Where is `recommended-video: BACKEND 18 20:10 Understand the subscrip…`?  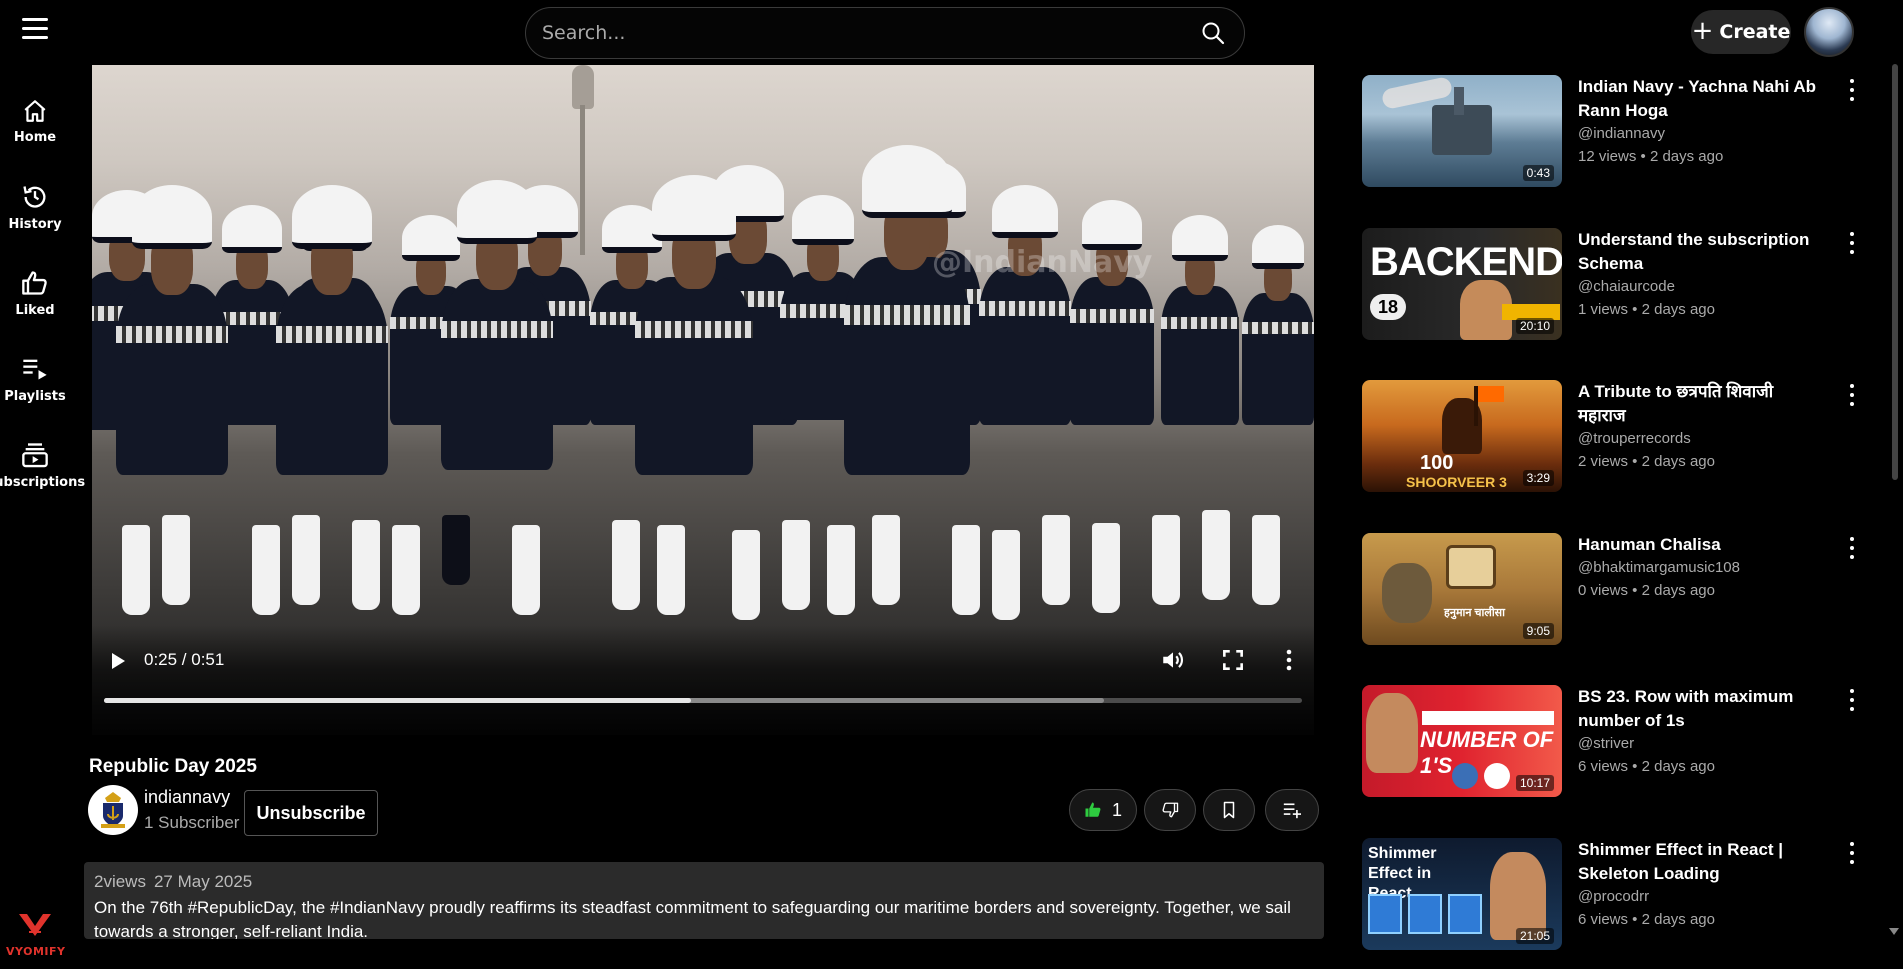
recommended-video: BACKEND 18 20:10 Understand the subscrip… is located at coordinates (1612, 285).